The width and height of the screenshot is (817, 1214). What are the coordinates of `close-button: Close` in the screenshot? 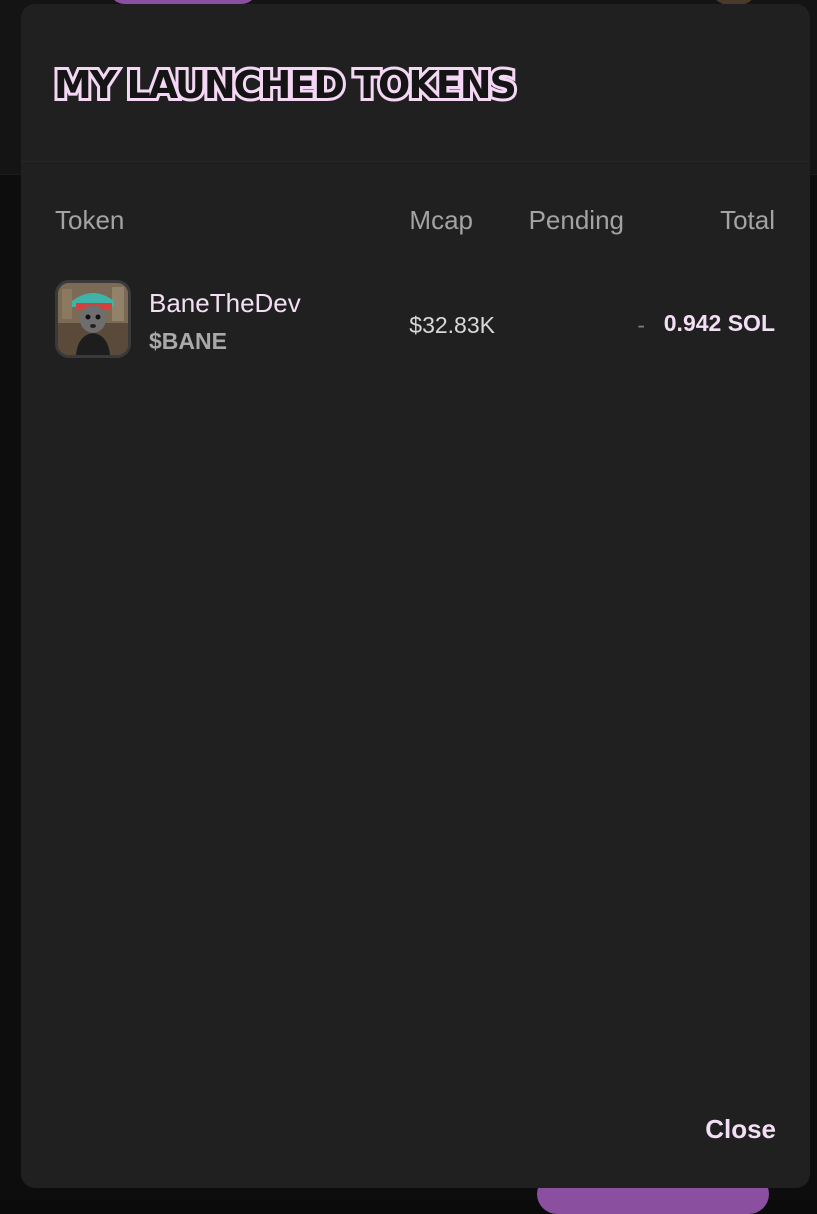 It's located at (740, 1129).